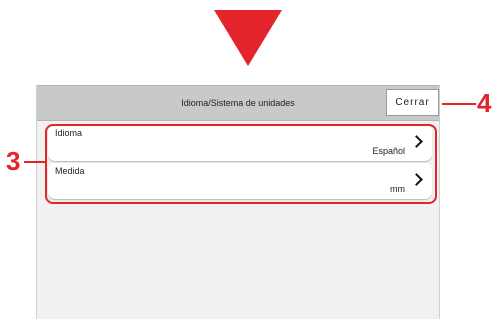 Image resolution: width=497 pixels, height=319 pixels. What do you see at coordinates (248, 38) in the screenshot?
I see `down-arrow-icon` at bounding box center [248, 38].